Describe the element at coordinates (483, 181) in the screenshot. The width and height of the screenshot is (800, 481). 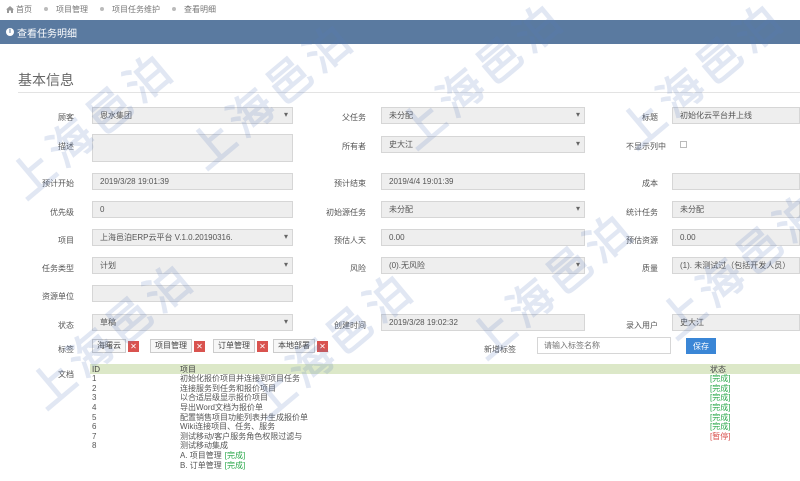
I see `plan-end-field: 2019/4/4 19:01:39` at that location.